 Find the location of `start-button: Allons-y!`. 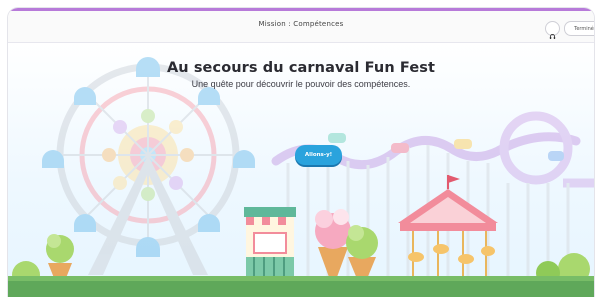

start-button: Allons-y! is located at coordinates (318, 155).